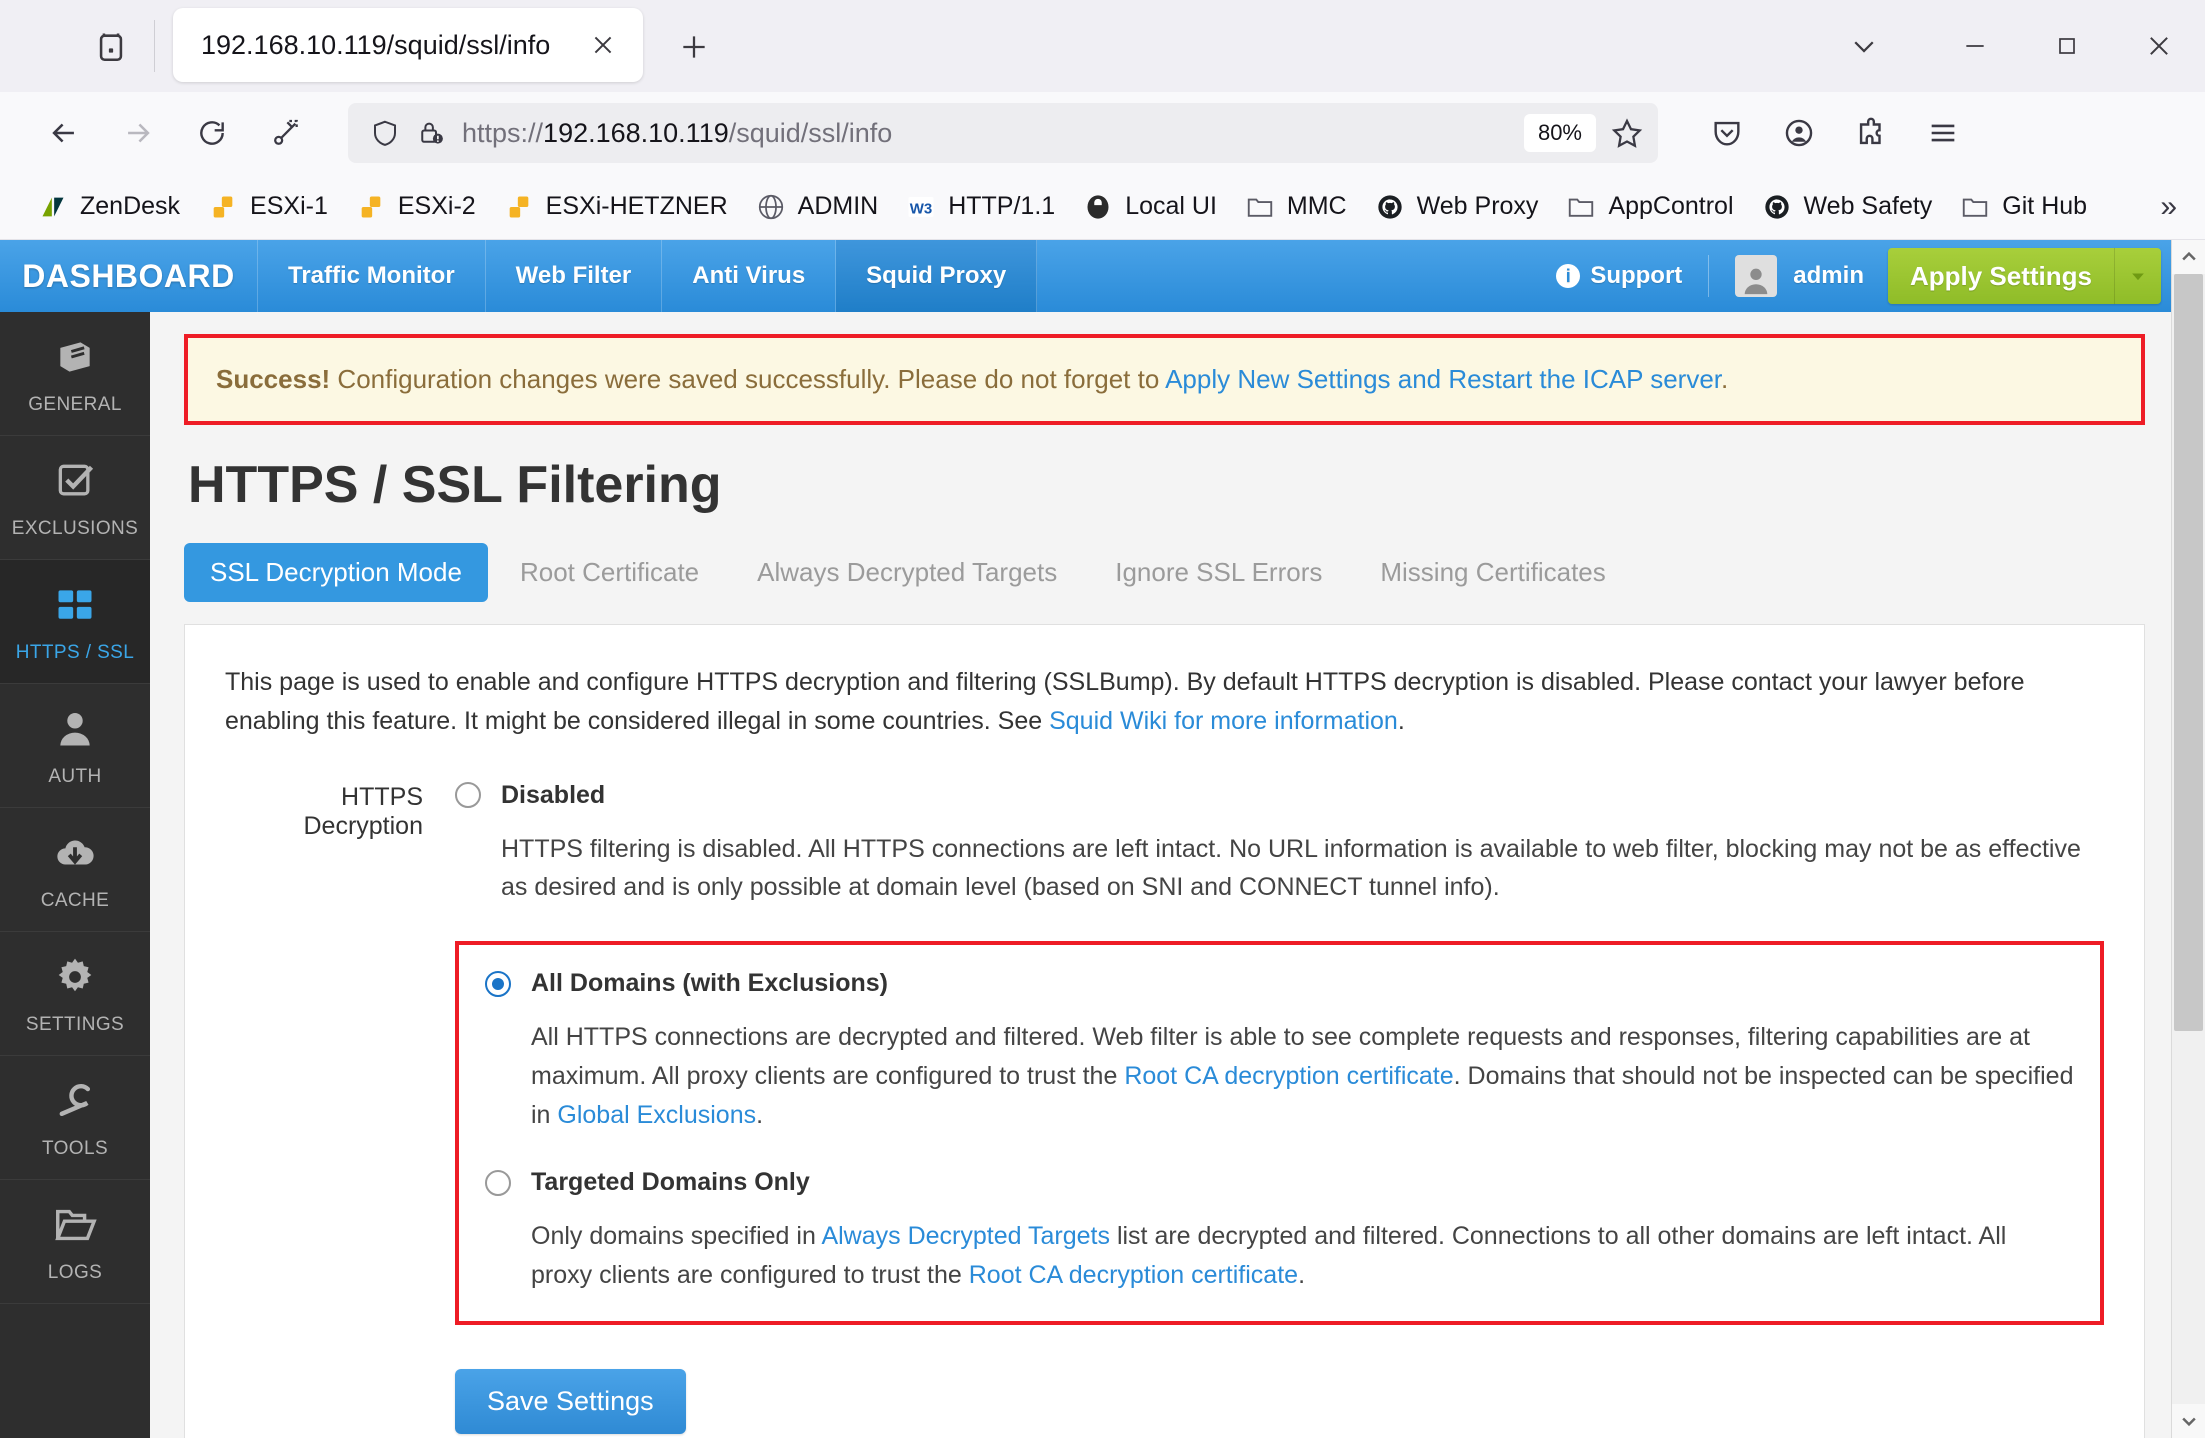  Describe the element at coordinates (268, 207) in the screenshot. I see `bookmark-esxi-1: ESXi-1` at that location.